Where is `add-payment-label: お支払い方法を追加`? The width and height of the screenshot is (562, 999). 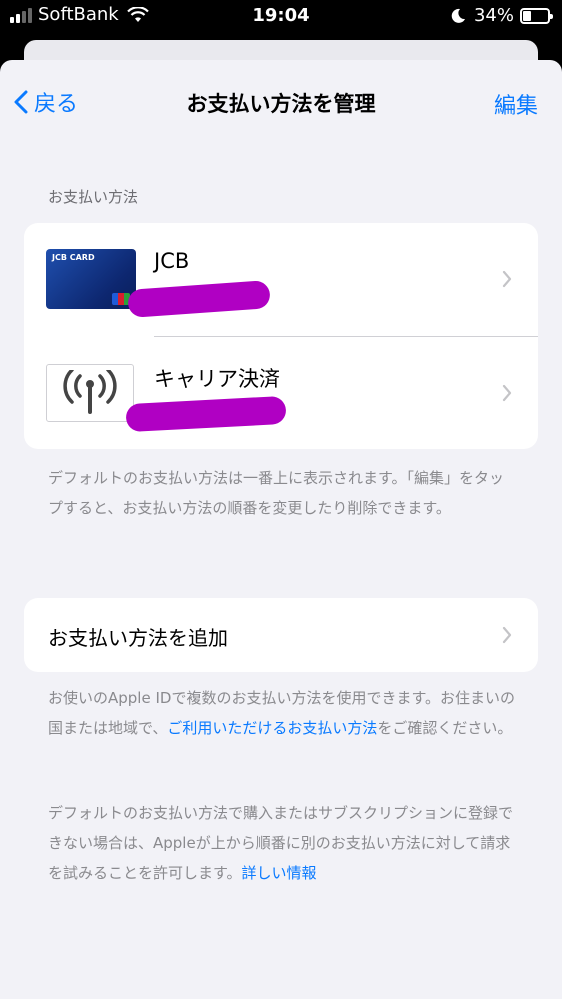
add-payment-label: お支払い方法を追加 is located at coordinates (138, 638).